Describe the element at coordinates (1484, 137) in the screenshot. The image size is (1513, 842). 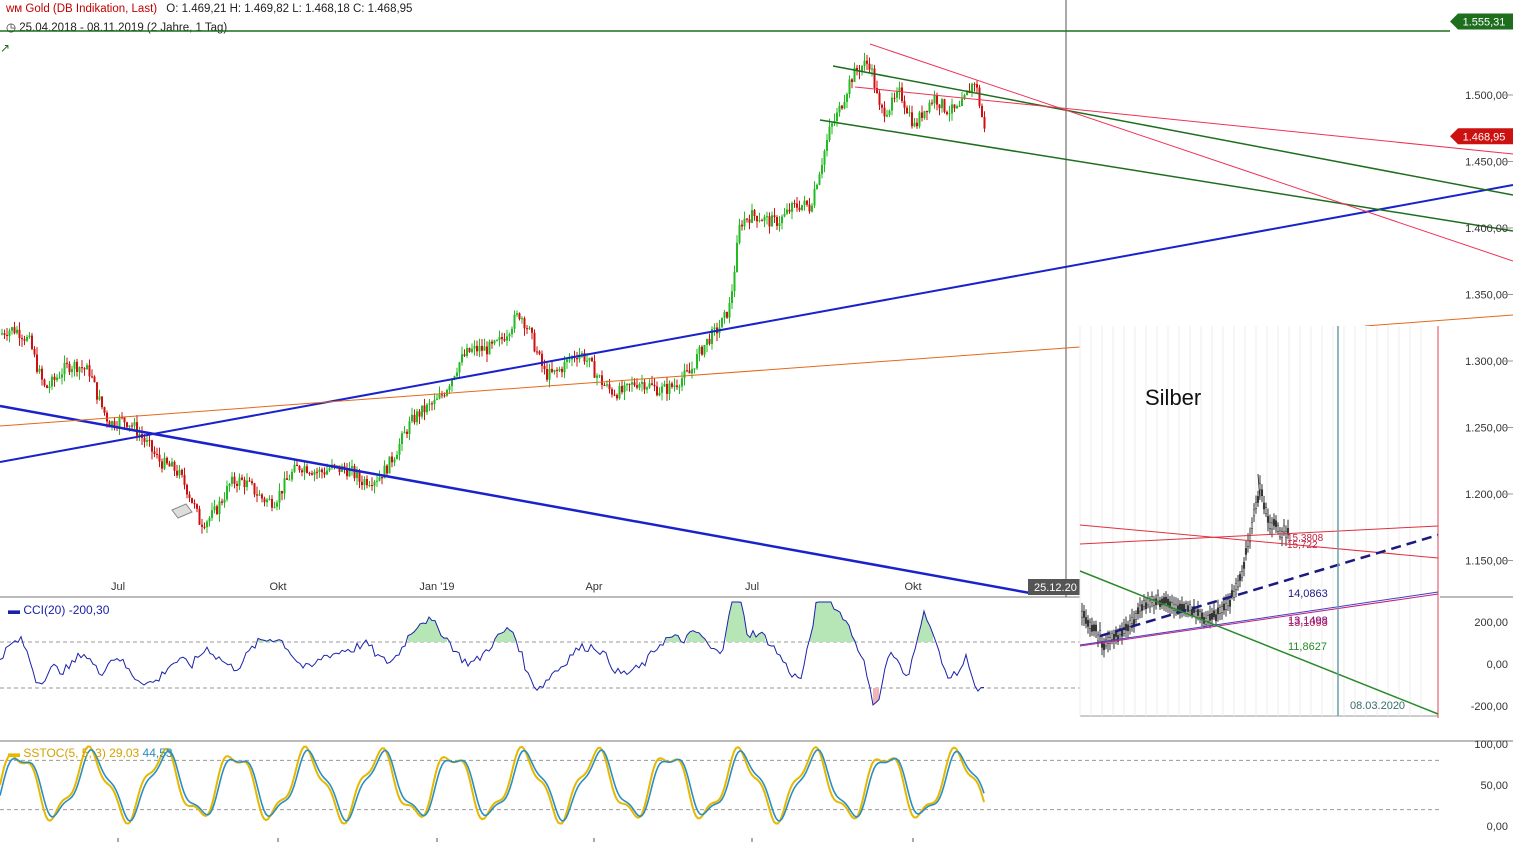
I see `price-tag-text: 1.468,95` at that location.